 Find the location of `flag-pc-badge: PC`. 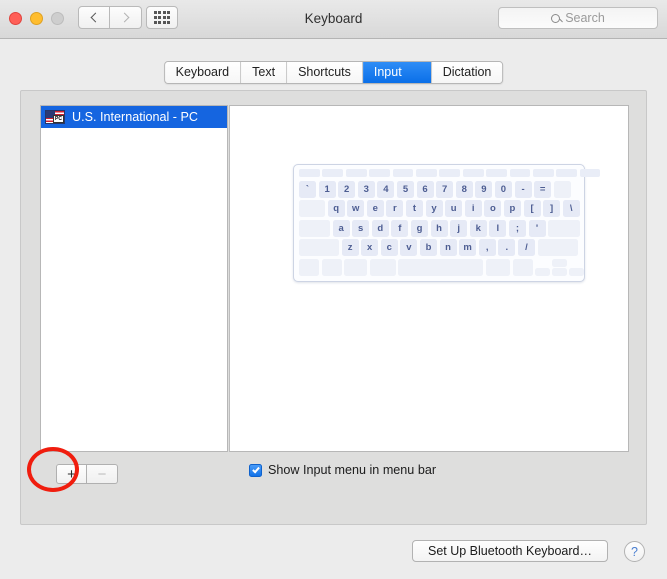

flag-pc-badge: PC is located at coordinates (58, 119).